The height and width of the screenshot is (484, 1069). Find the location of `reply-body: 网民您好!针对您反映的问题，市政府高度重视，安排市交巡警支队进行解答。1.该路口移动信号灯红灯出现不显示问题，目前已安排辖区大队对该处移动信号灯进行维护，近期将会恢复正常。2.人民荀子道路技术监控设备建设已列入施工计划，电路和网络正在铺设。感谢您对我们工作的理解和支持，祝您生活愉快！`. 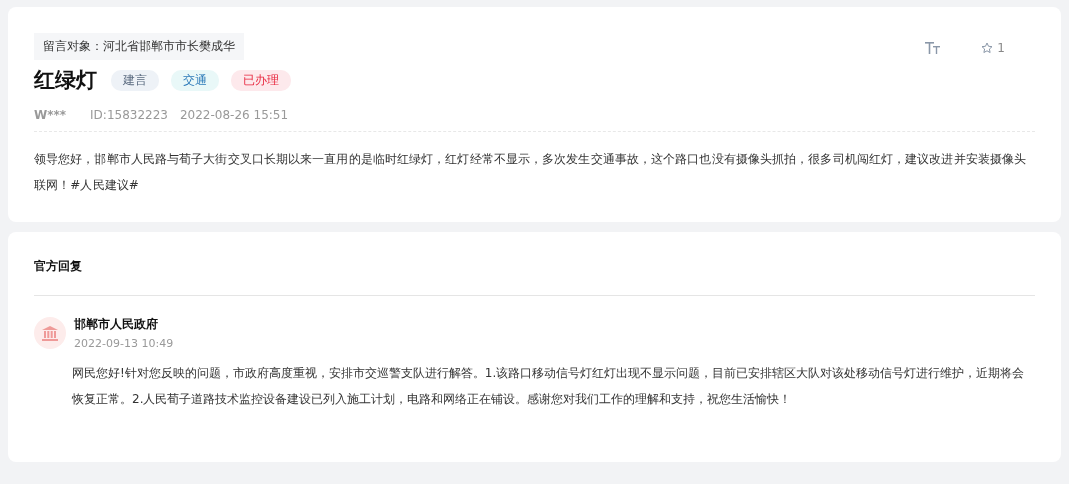

reply-body: 网民您好!针对您反映的问题，市政府高度重视，安排市交巡警支队进行解答。1.该路口移动信号灯红灯出现不显示问题，目前已安排辖区大队对该处移动信号灯进行维护，近期将会恢复正常。2.人民荀子道路技术监控设备建设已列入施工计划，电路和网络正在铺设。感谢您对我们工作的理解和支持，祝您生活愉快！ is located at coordinates (548, 386).